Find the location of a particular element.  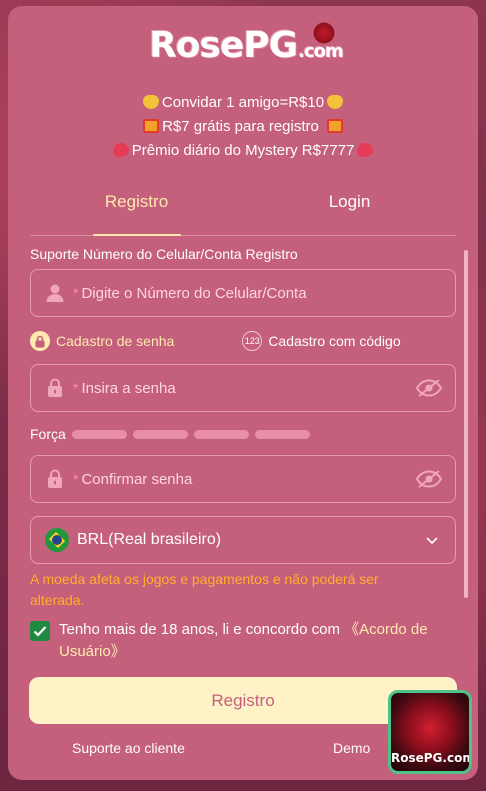

promo-mystery: Prêmio diário do Mystery R$7777 is located at coordinates (243, 150).